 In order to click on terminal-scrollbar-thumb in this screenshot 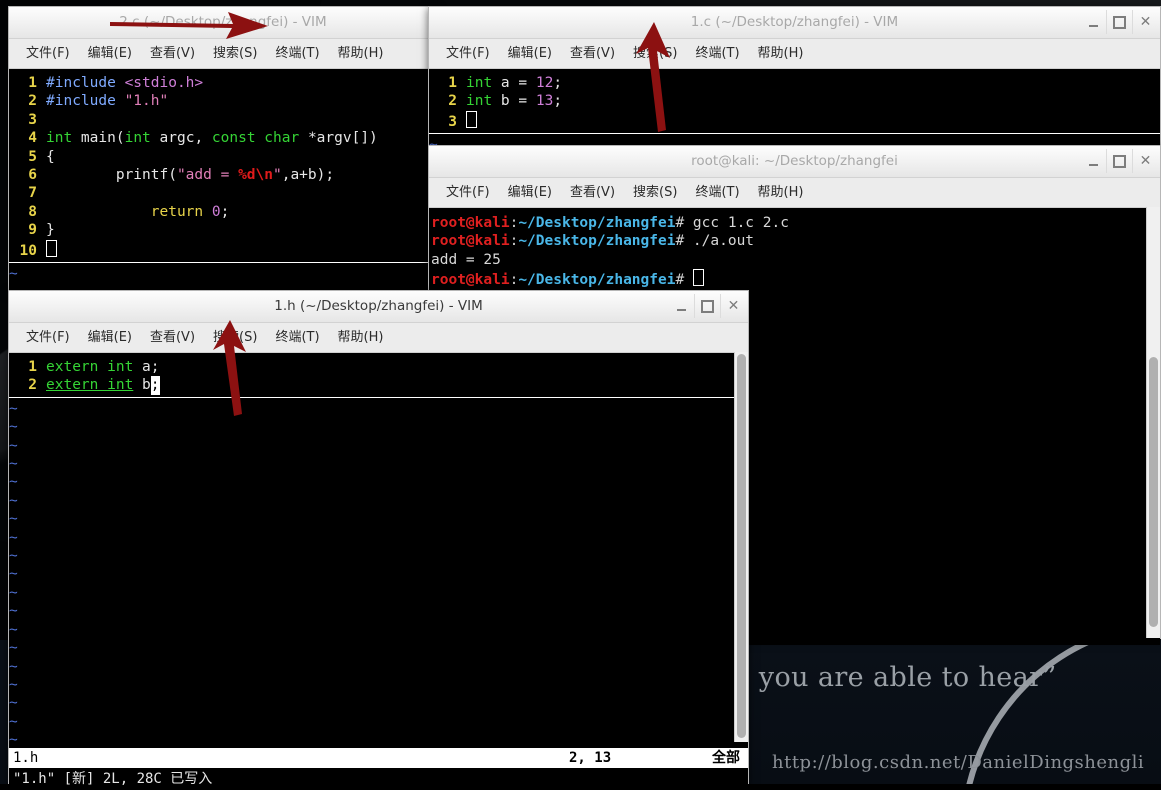, I will do `click(1153, 492)`.